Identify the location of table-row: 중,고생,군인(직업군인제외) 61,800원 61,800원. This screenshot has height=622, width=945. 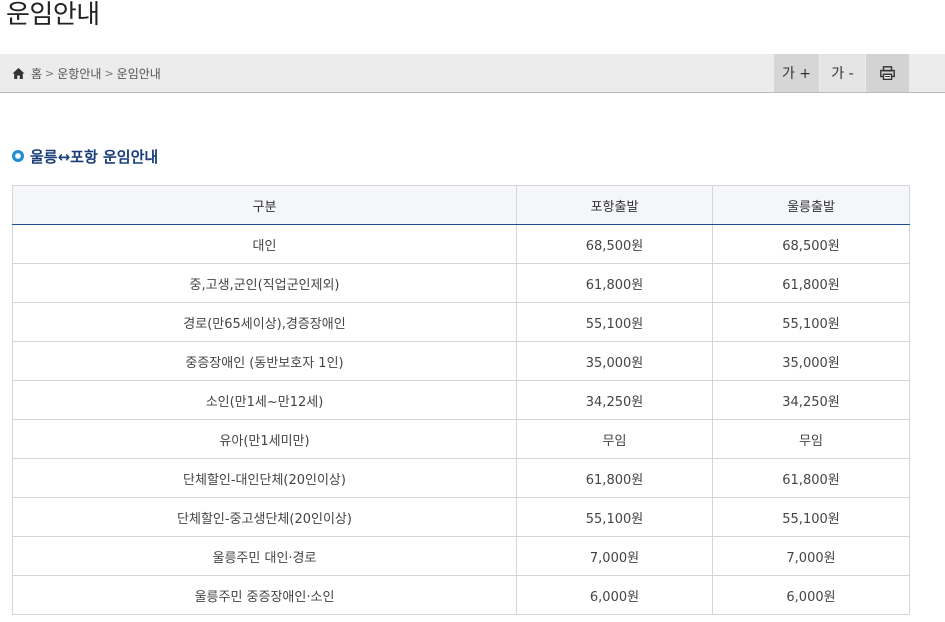
(461, 283).